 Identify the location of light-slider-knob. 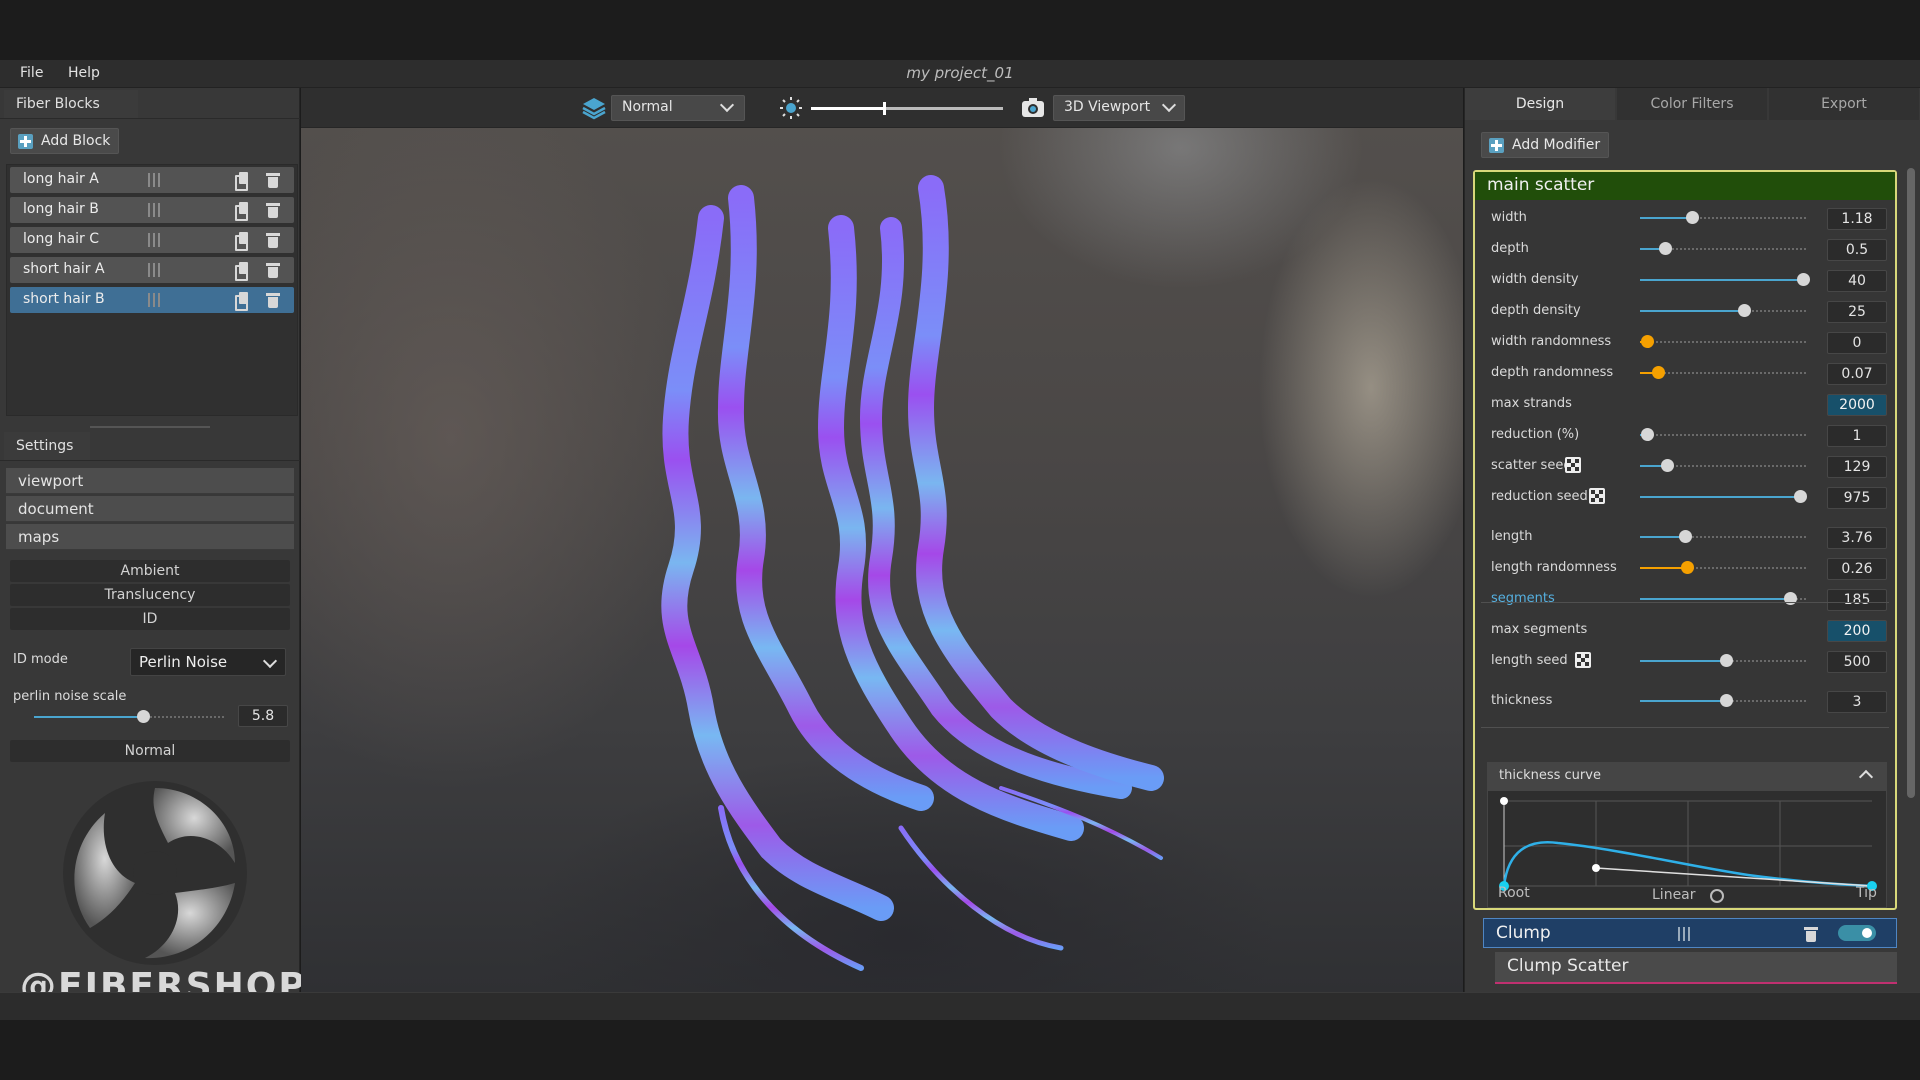
(884, 108).